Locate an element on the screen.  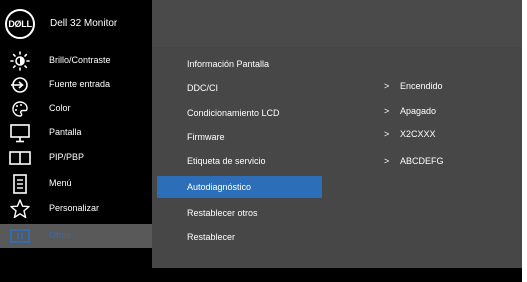
submenu-item-firmware: Firmware is located at coordinates (239, 137).